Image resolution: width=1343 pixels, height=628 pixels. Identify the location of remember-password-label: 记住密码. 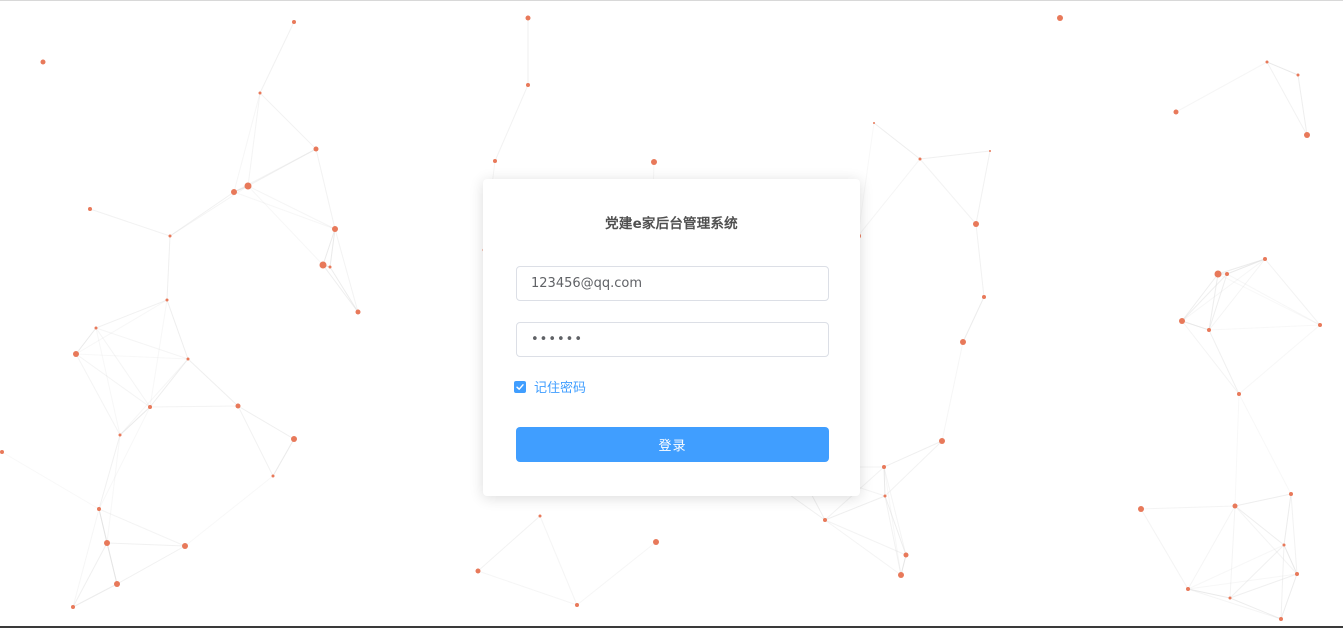
(560, 388).